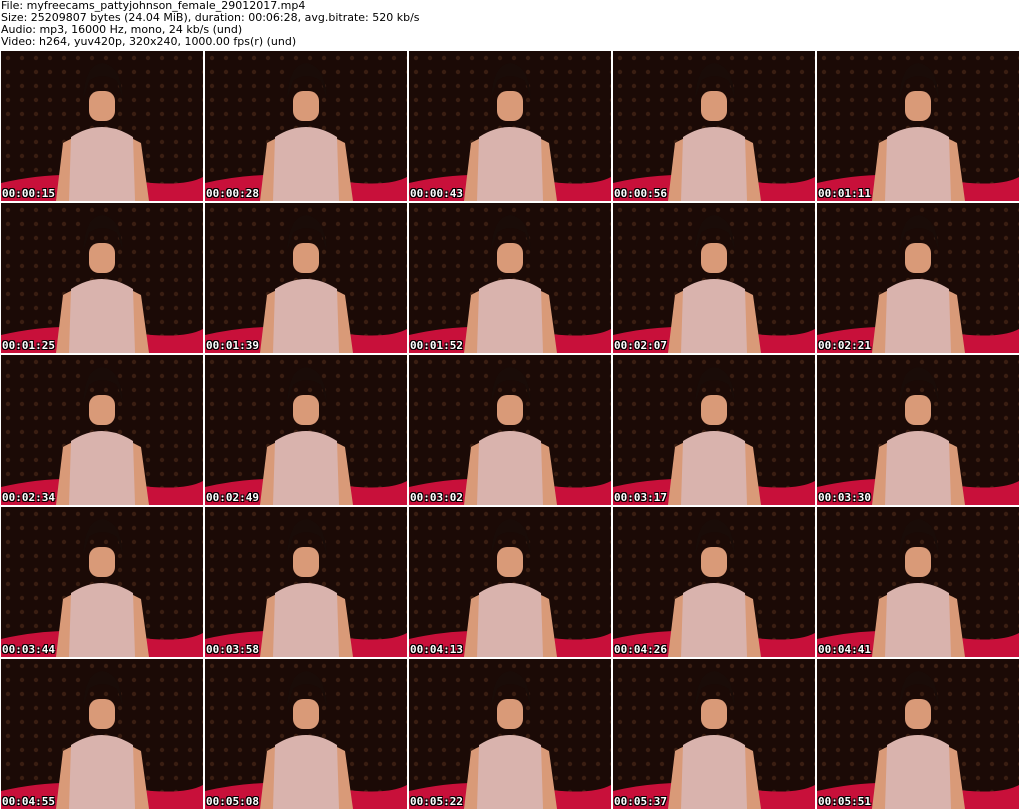 This screenshot has height=811, width=1024. I want to click on thumbnail-frame: 00:05:37, so click(714, 734).